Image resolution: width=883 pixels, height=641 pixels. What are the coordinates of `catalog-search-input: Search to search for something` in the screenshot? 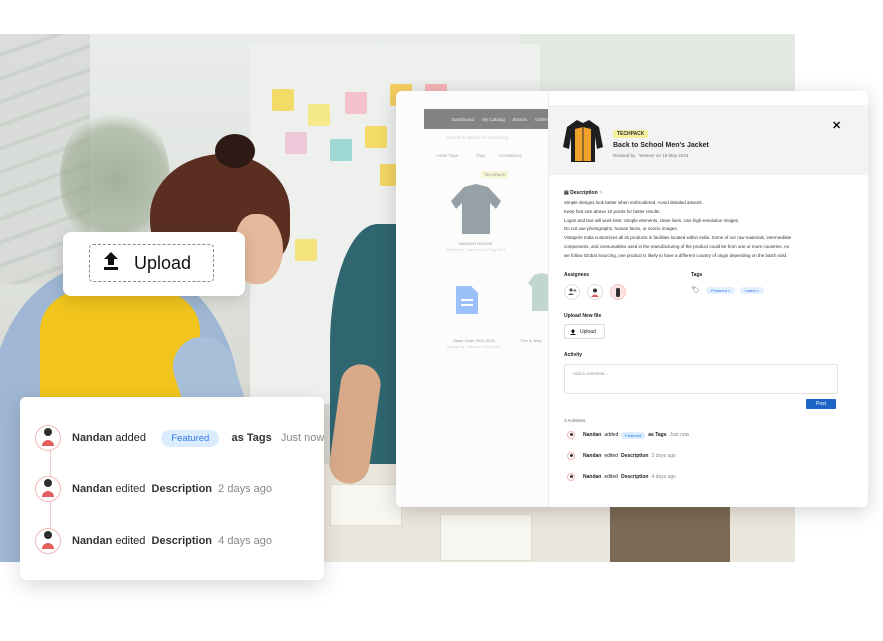 It's located at (477, 137).